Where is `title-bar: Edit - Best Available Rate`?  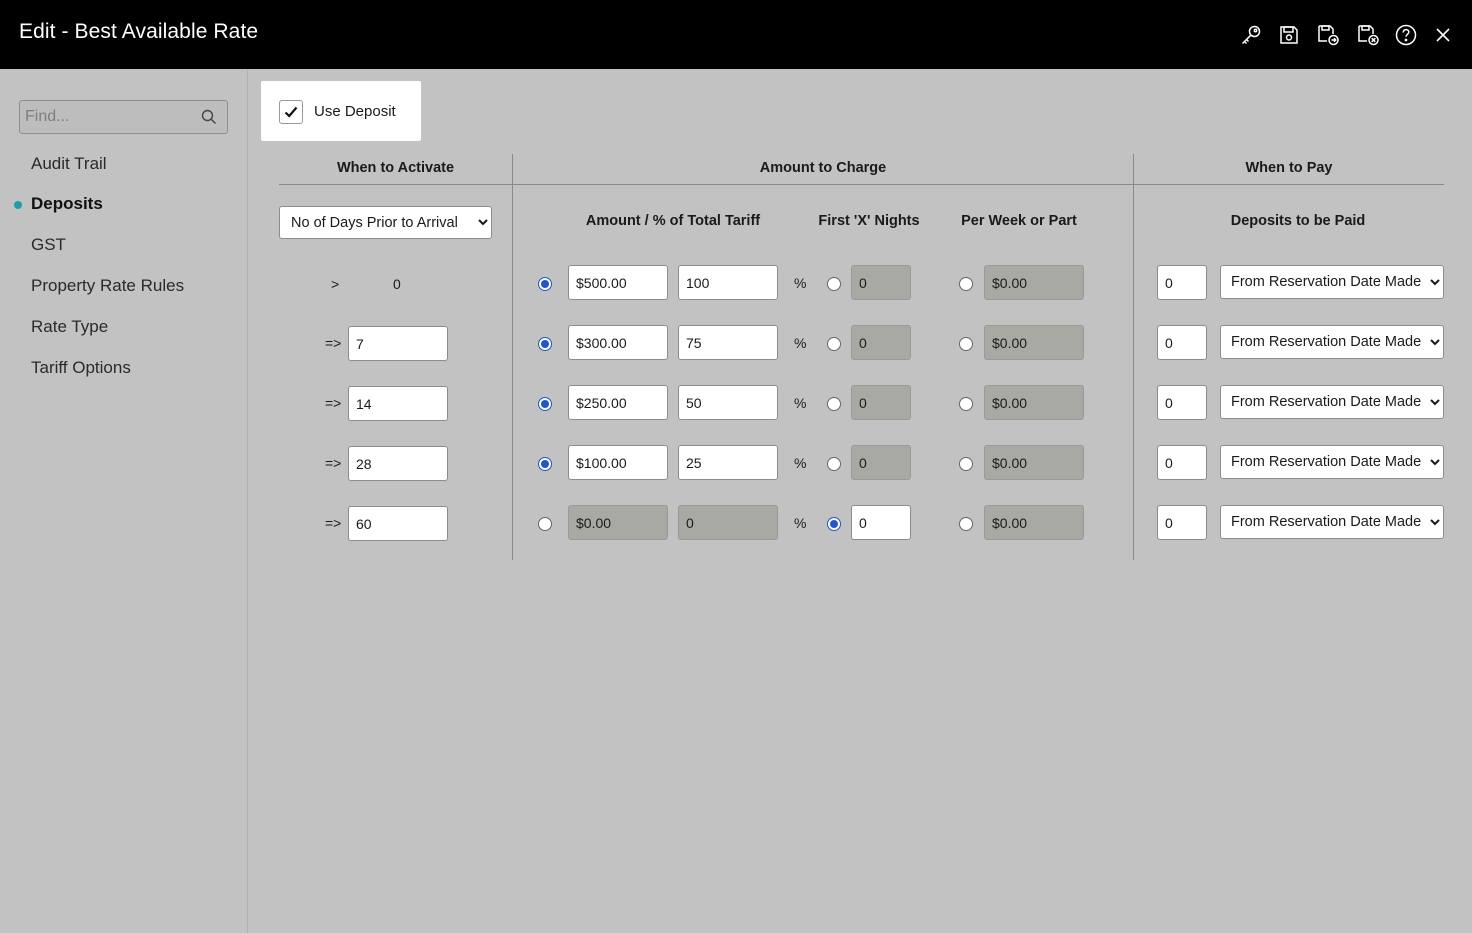 title-bar: Edit - Best Available Rate is located at coordinates (736, 34).